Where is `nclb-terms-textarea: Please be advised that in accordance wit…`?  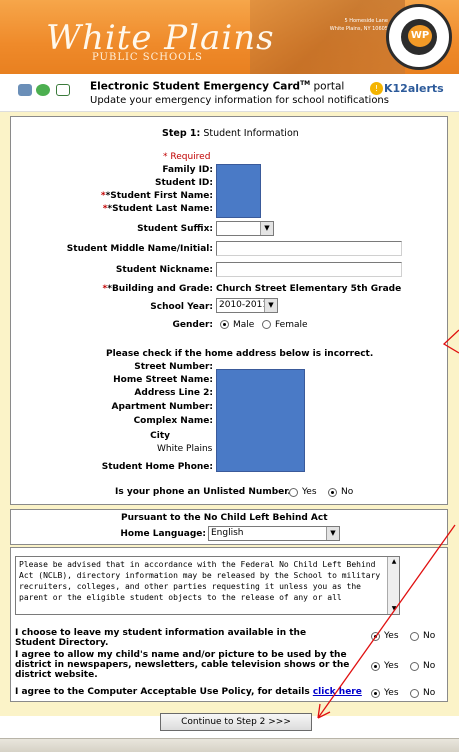 nclb-terms-textarea: Please be advised that in accordance wit… is located at coordinates (207, 585).